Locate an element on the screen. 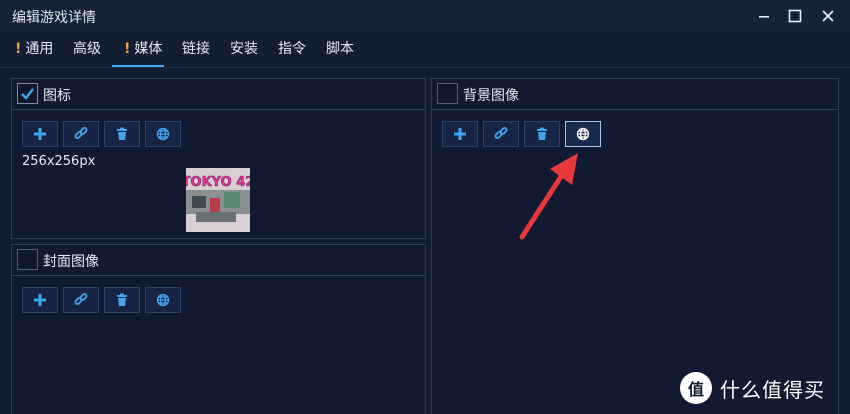 This screenshot has width=850, height=414. title-bar: 编辑游戏详情 is located at coordinates (425, 16).